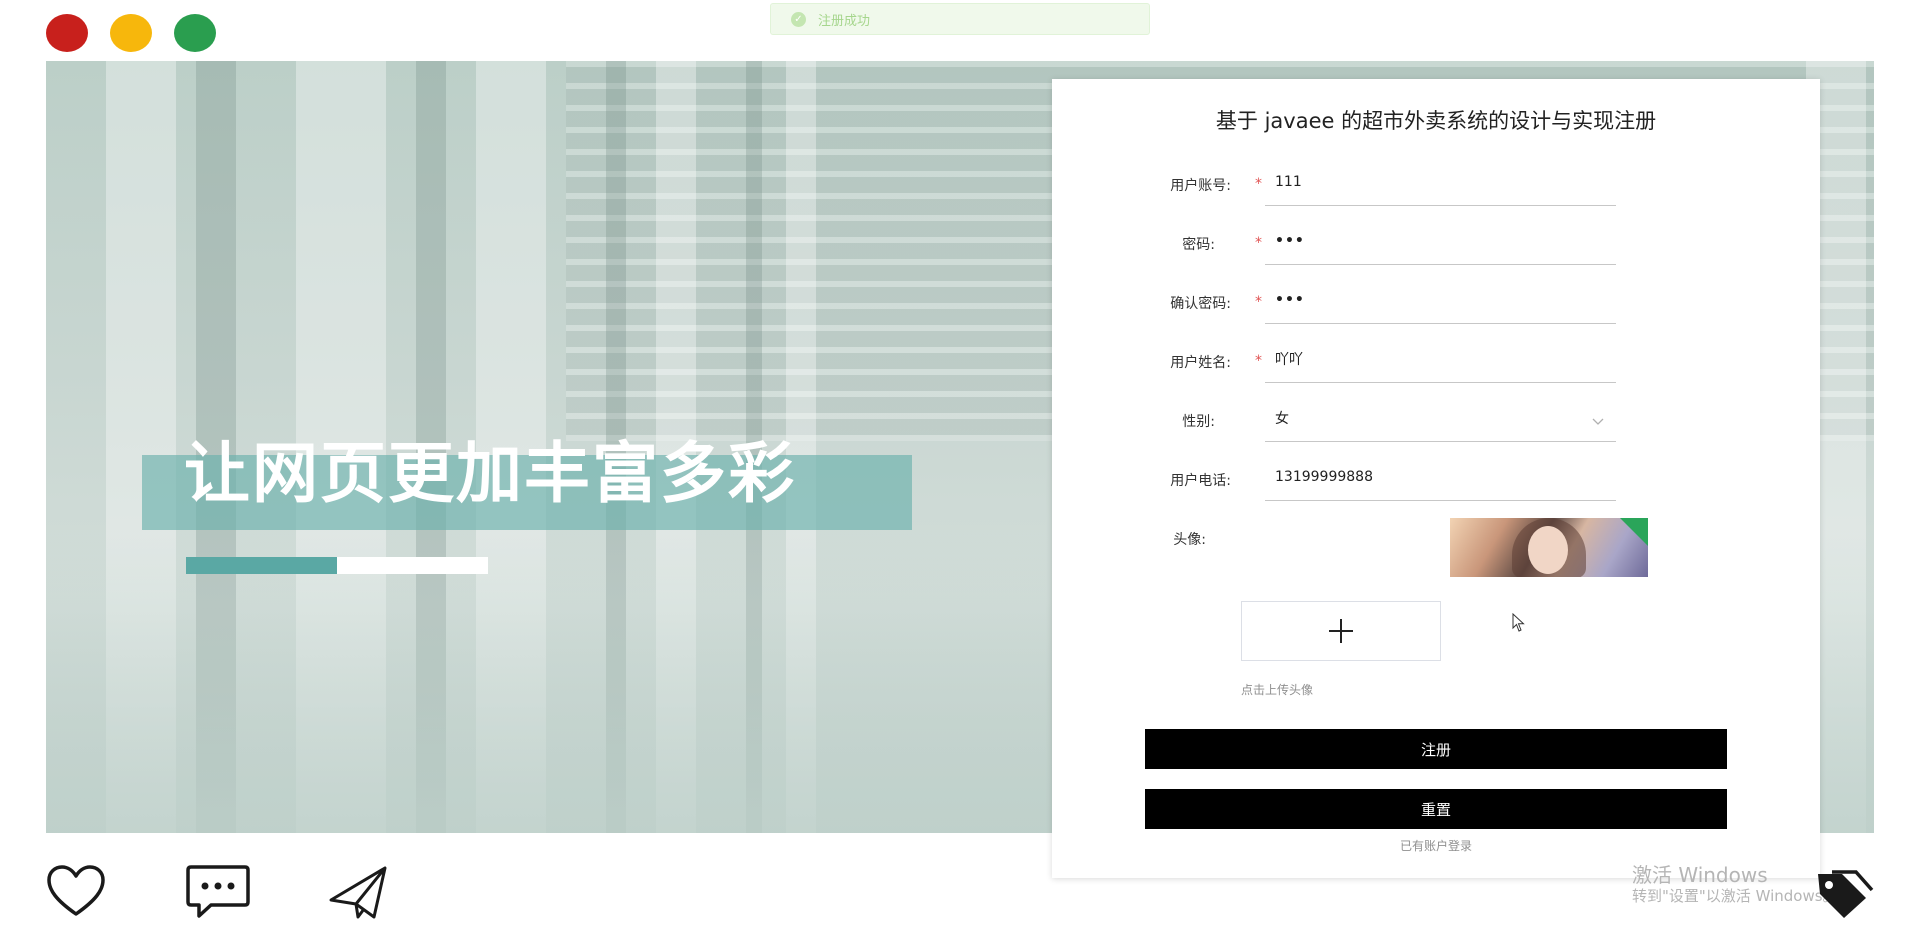  I want to click on success-toast: ✓ 注册成功, so click(960, 19).